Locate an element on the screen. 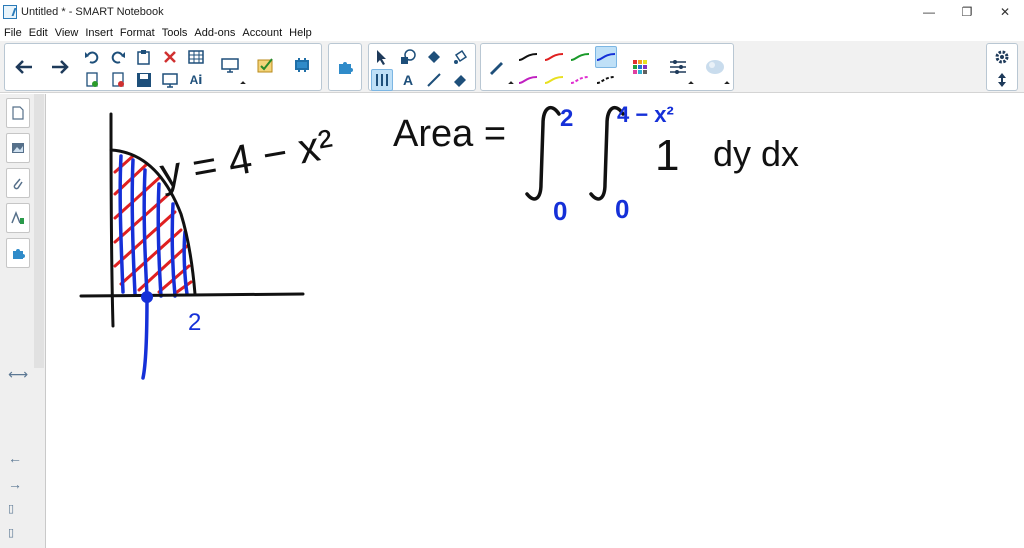  menu-edit: Edit is located at coordinates (38, 33).